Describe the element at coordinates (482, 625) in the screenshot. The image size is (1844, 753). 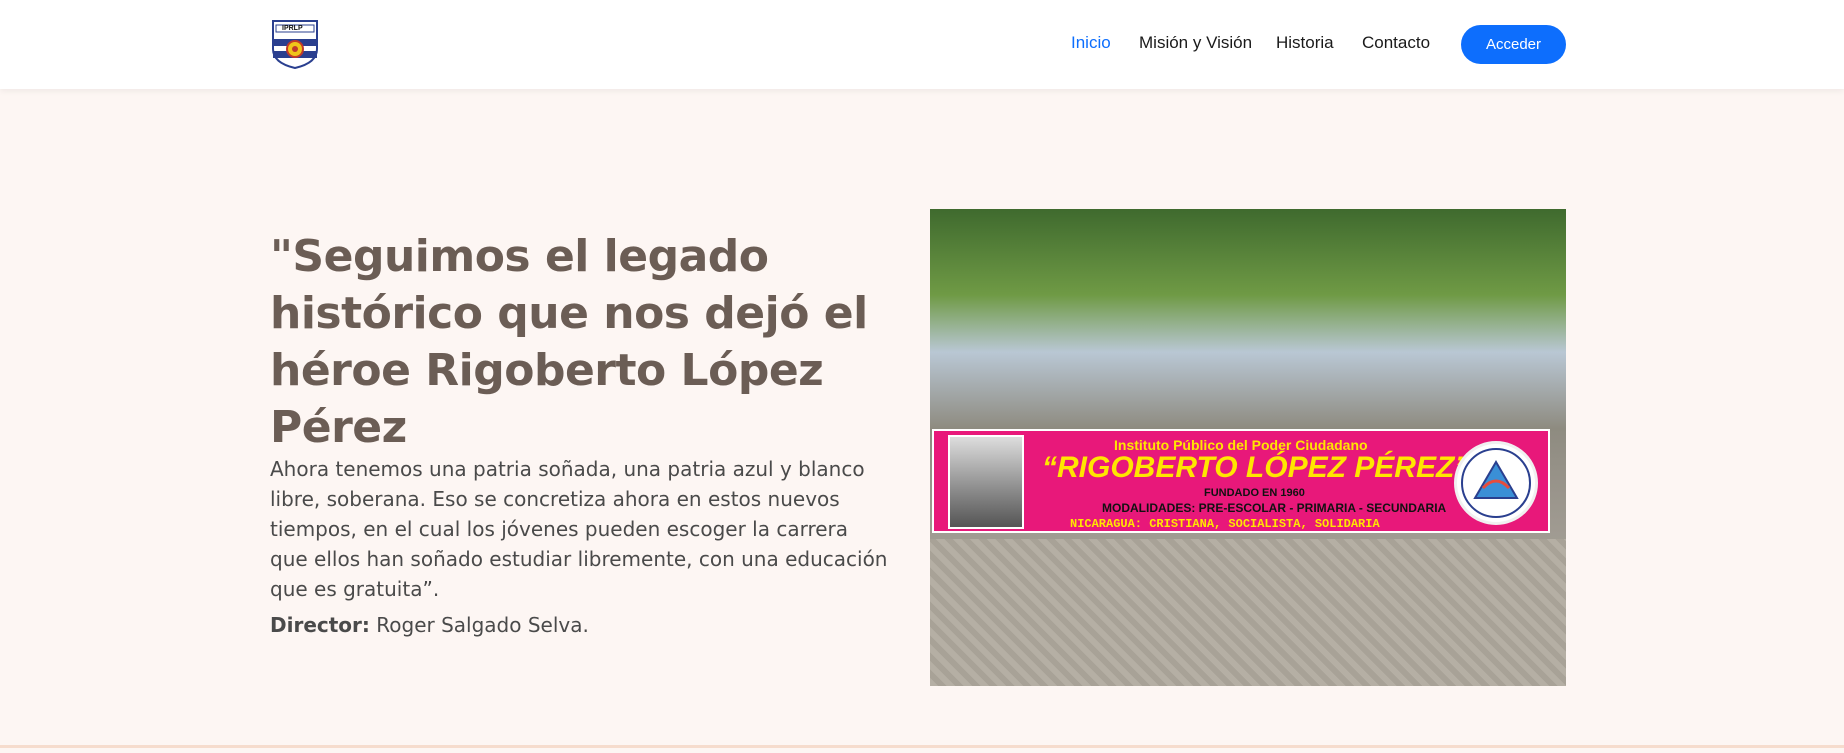
I see `director-name: Roger Salgado Selva.` at that location.